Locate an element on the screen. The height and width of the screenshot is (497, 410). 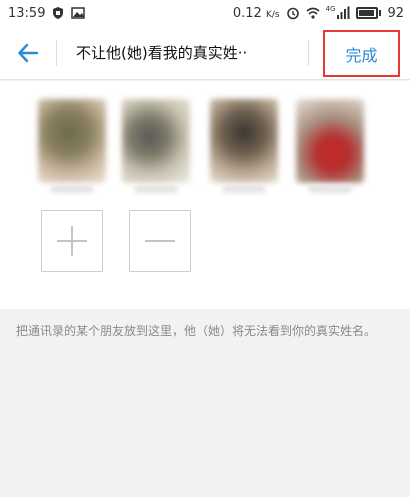
done-divider is located at coordinates (308, 53).